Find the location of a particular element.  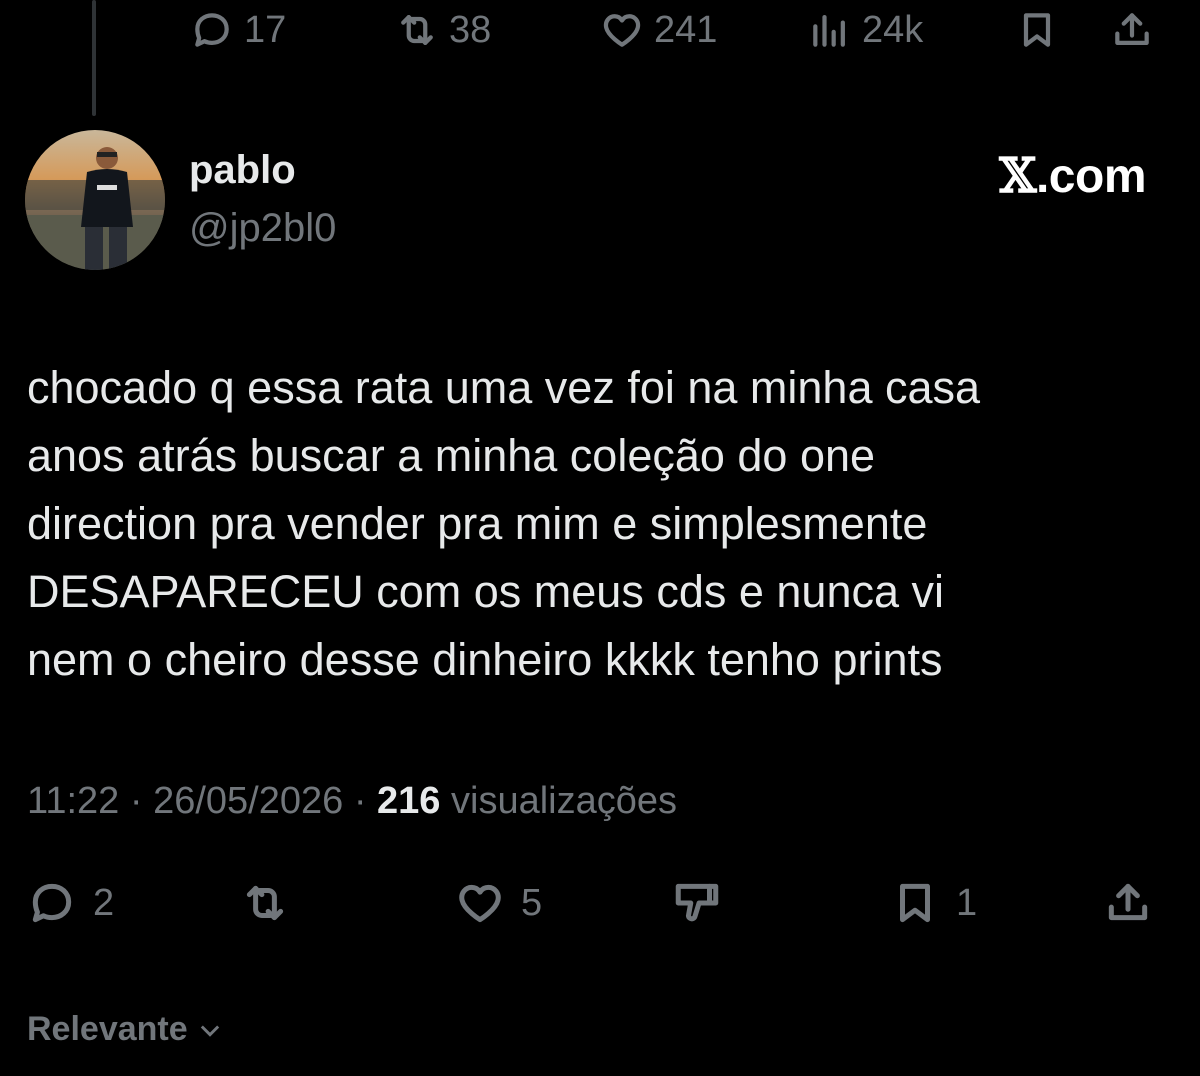

bookmark-button is located at coordinates (1037, 30).